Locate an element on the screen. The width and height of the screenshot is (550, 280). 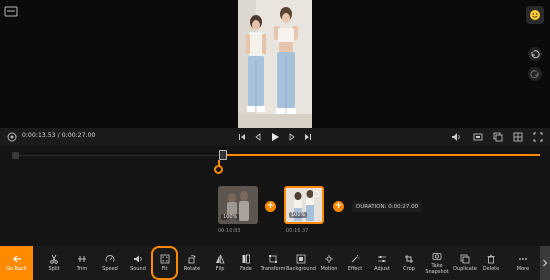
sliders-icon is located at coordinates (382, 258).